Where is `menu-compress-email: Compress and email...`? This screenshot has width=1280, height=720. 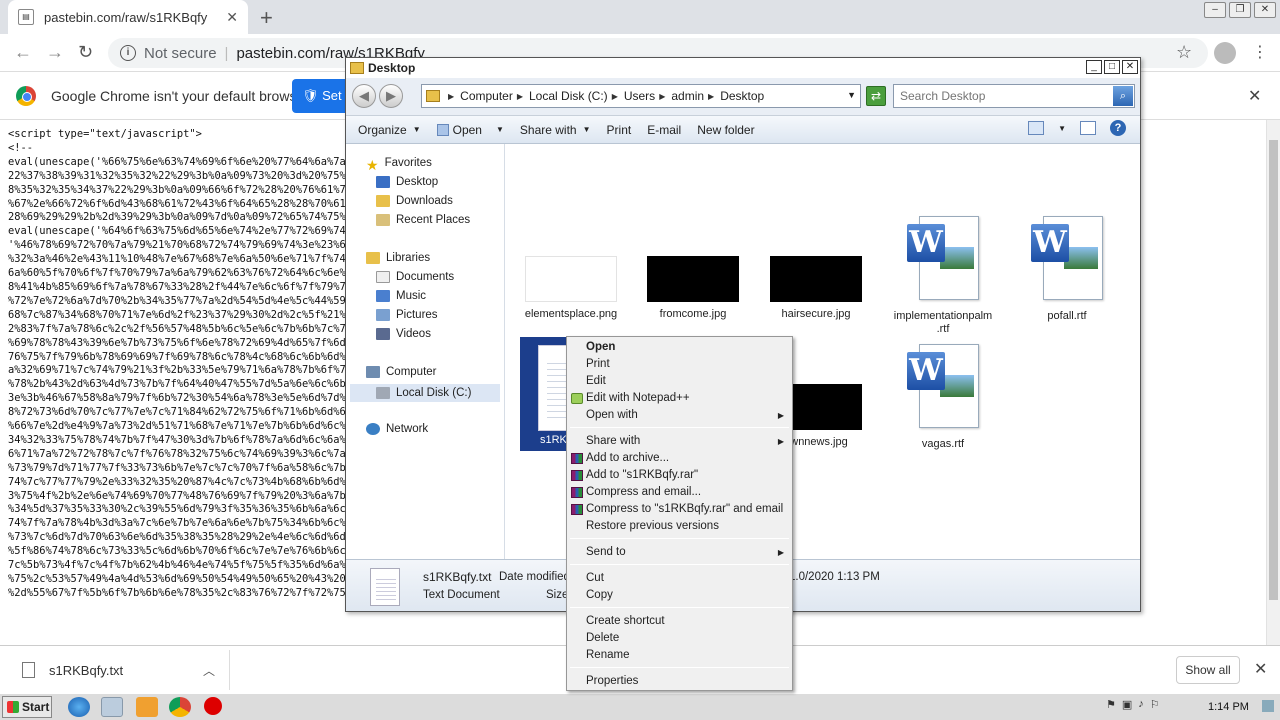
menu-compress-email: Compress and email... is located at coordinates (679, 492).